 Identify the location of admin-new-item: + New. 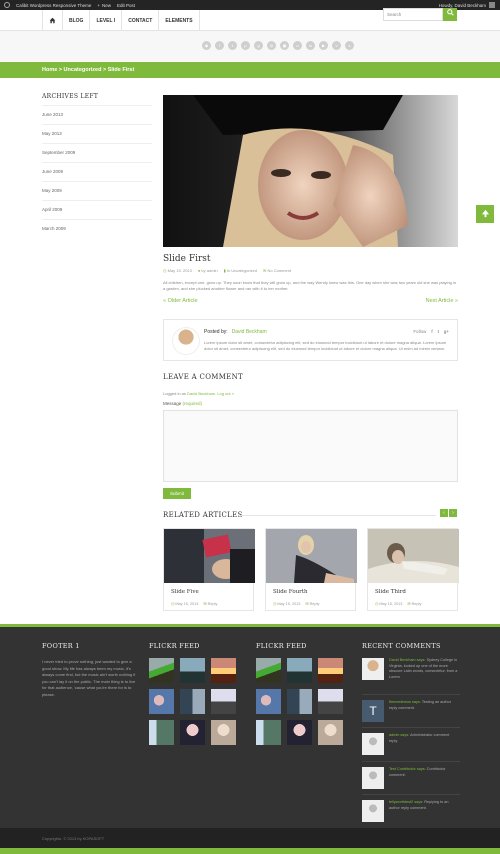
(104, 5).